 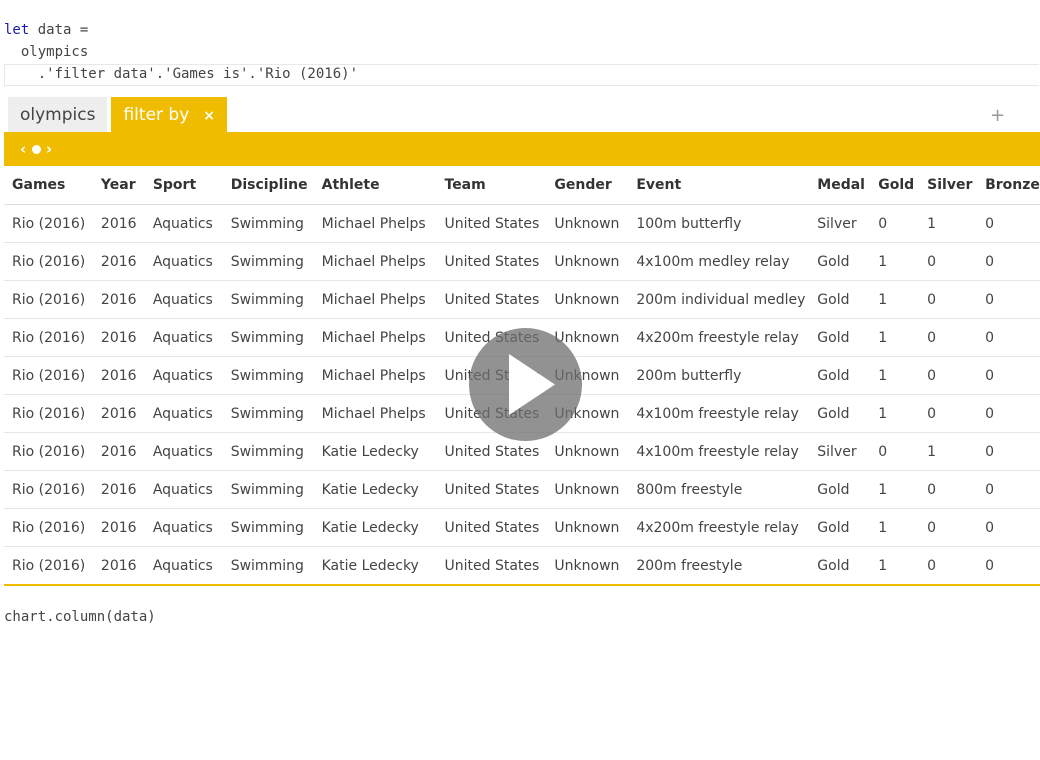 I want to click on column-header-silver: Silver, so click(x=948, y=185).